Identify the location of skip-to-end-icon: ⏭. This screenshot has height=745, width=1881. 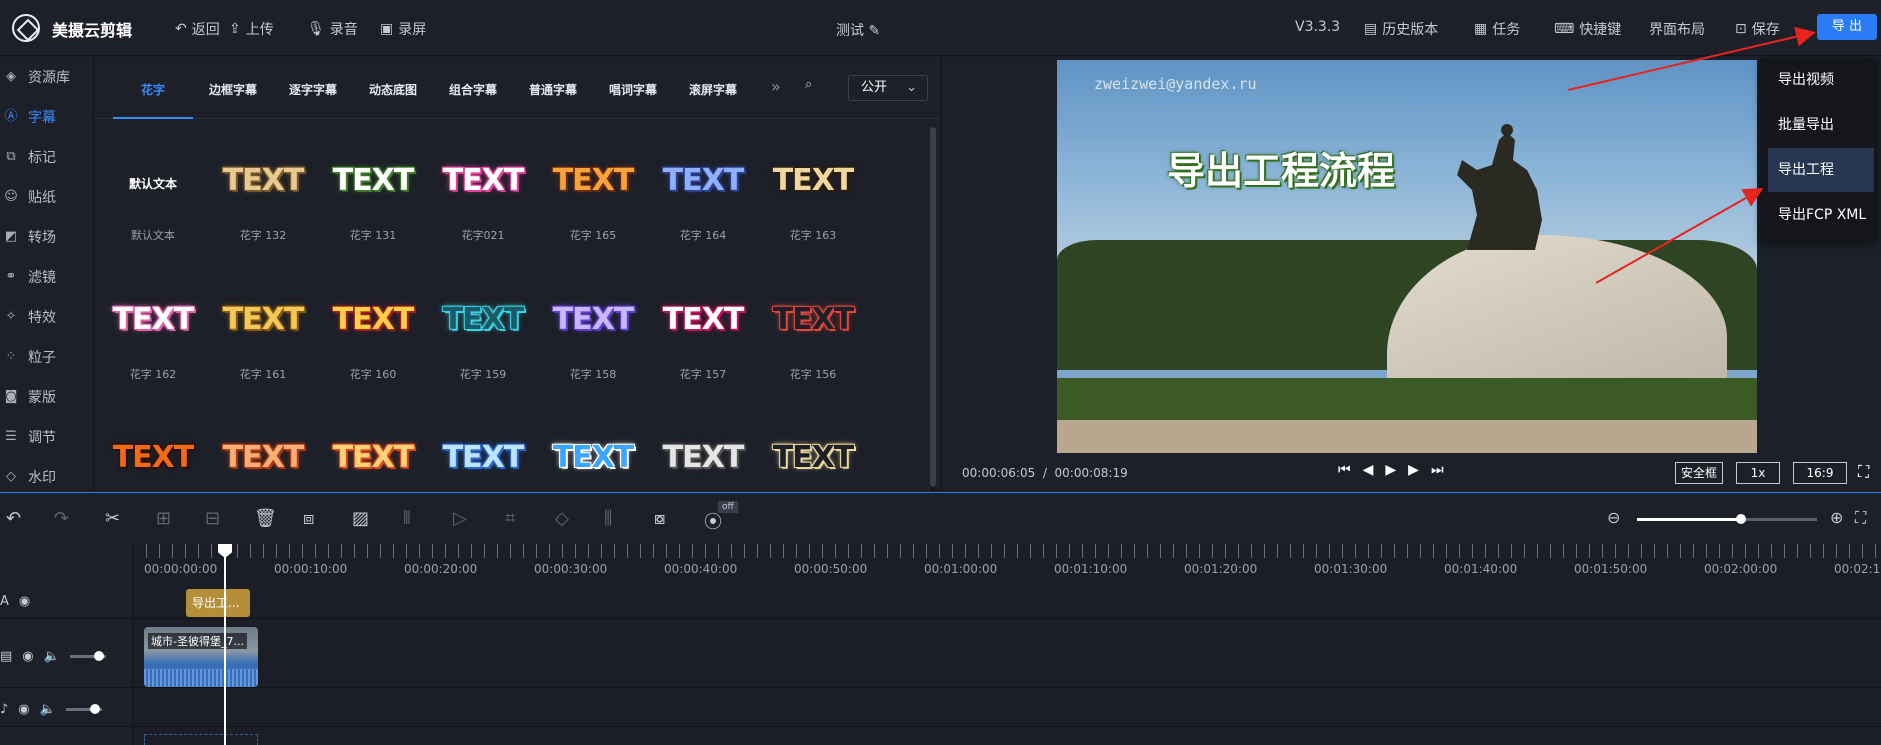
(1437, 470).